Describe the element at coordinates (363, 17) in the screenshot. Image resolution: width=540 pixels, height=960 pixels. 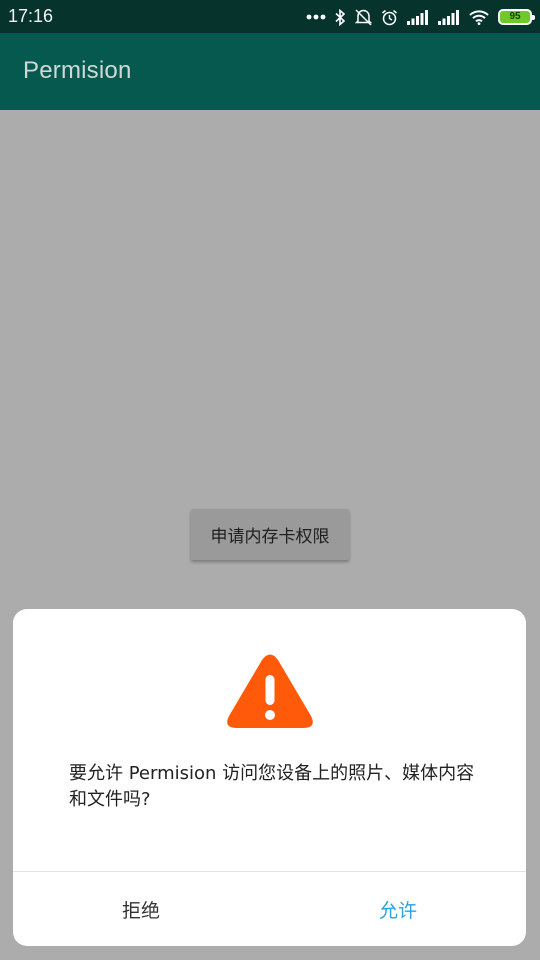
I see `mute-icon` at that location.